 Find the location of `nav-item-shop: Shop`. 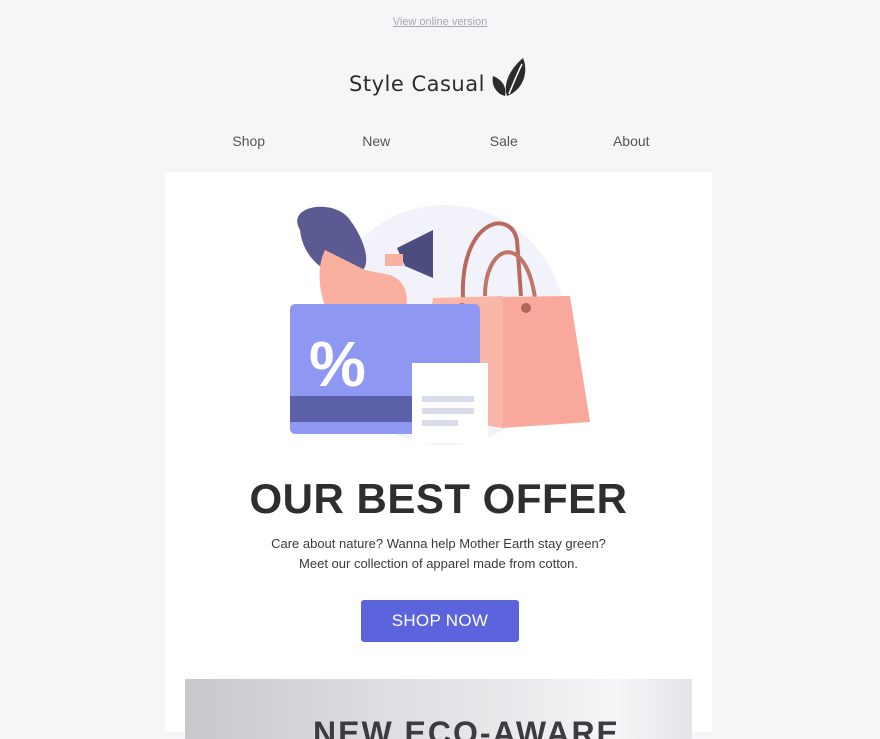

nav-item-shop: Shop is located at coordinates (249, 141).